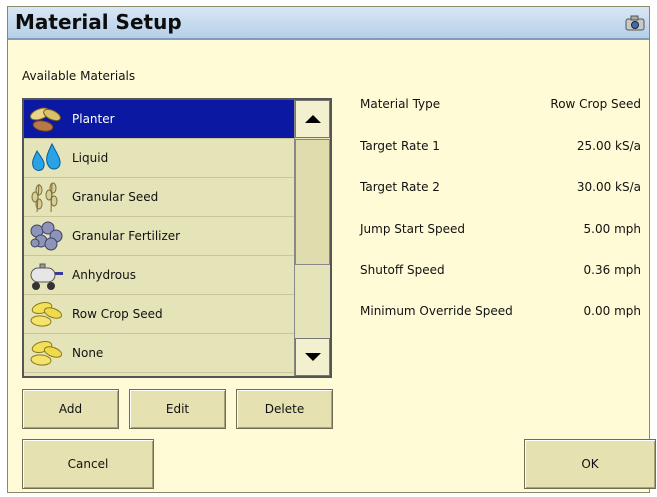  What do you see at coordinates (400, 104) in the screenshot?
I see `property-label: Material Type` at bounding box center [400, 104].